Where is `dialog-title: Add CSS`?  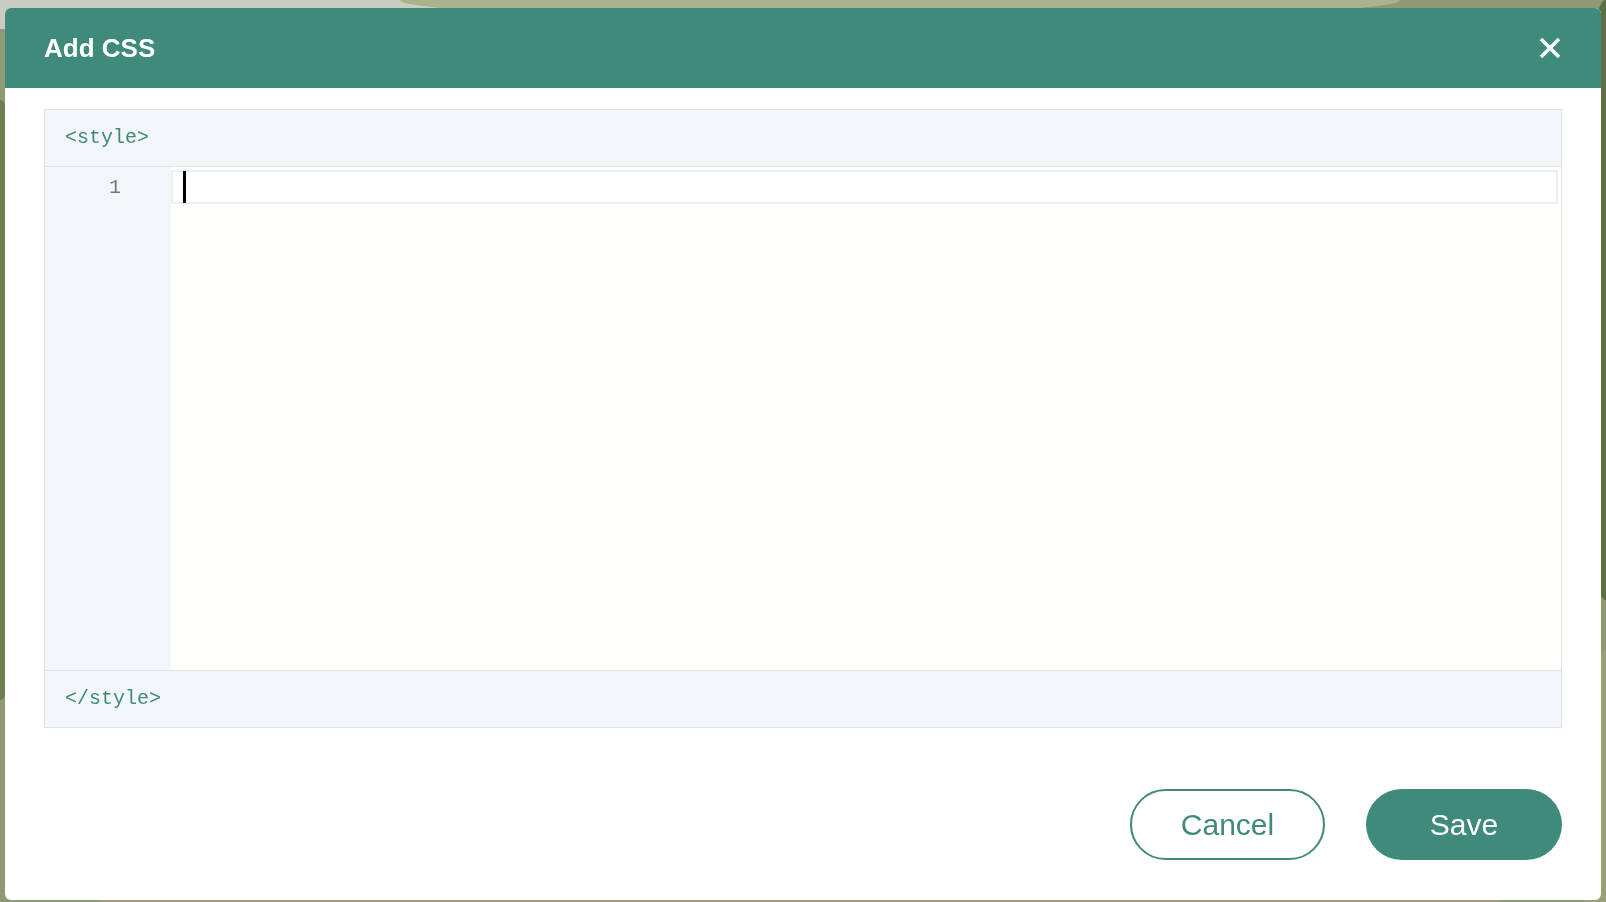
dialog-title: Add CSS is located at coordinates (100, 48).